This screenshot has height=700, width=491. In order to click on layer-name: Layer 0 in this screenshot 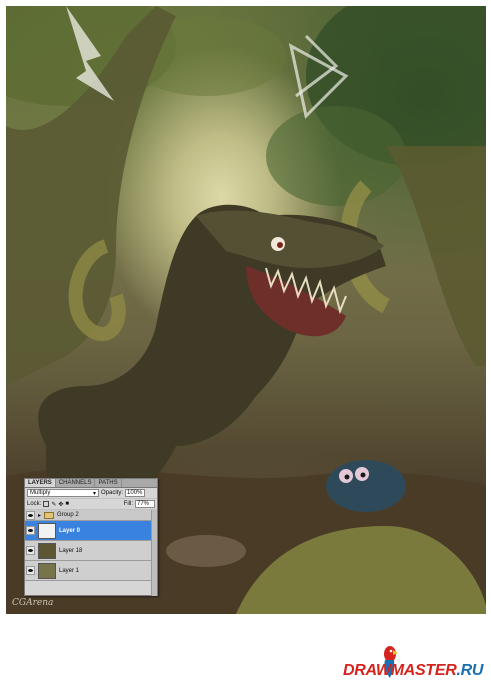, I will do `click(70, 530)`.